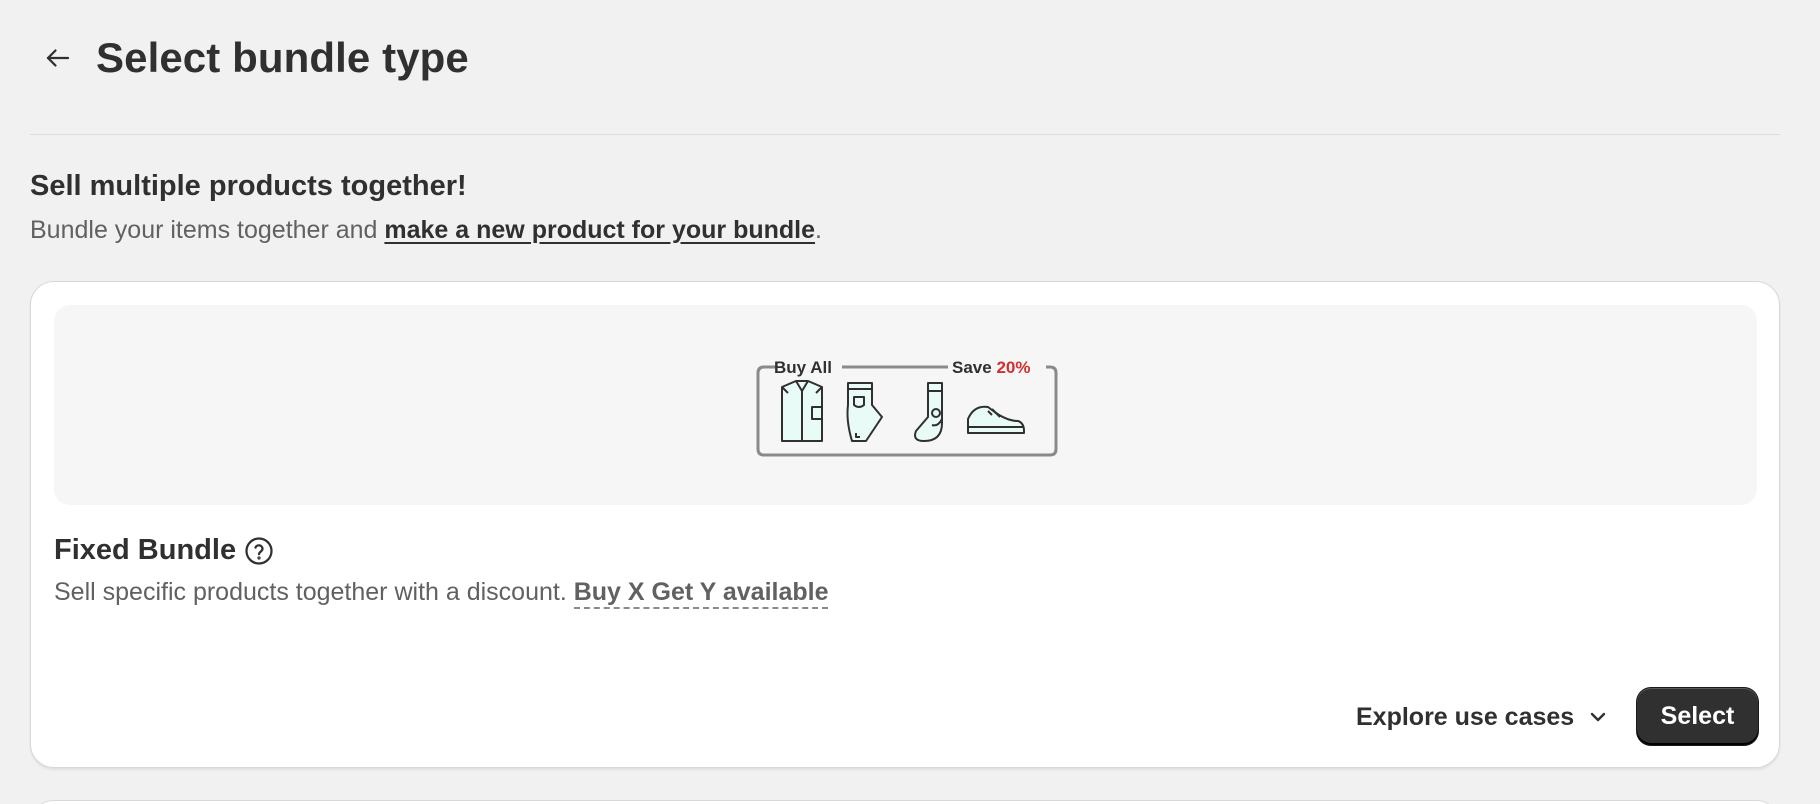 This screenshot has height=804, width=1820. I want to click on shoe-icon, so click(996, 419).